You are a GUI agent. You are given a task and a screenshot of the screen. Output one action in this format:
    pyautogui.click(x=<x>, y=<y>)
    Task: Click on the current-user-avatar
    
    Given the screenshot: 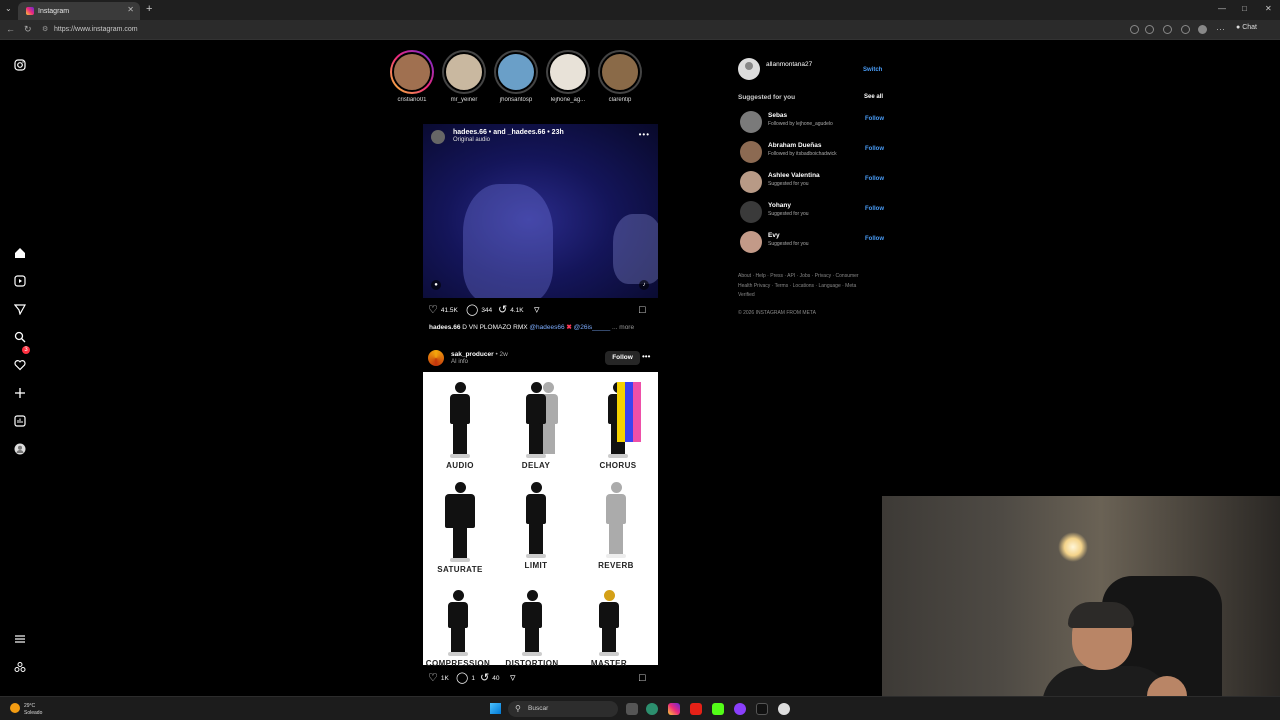 What is the action you would take?
    pyautogui.click(x=749, y=69)
    